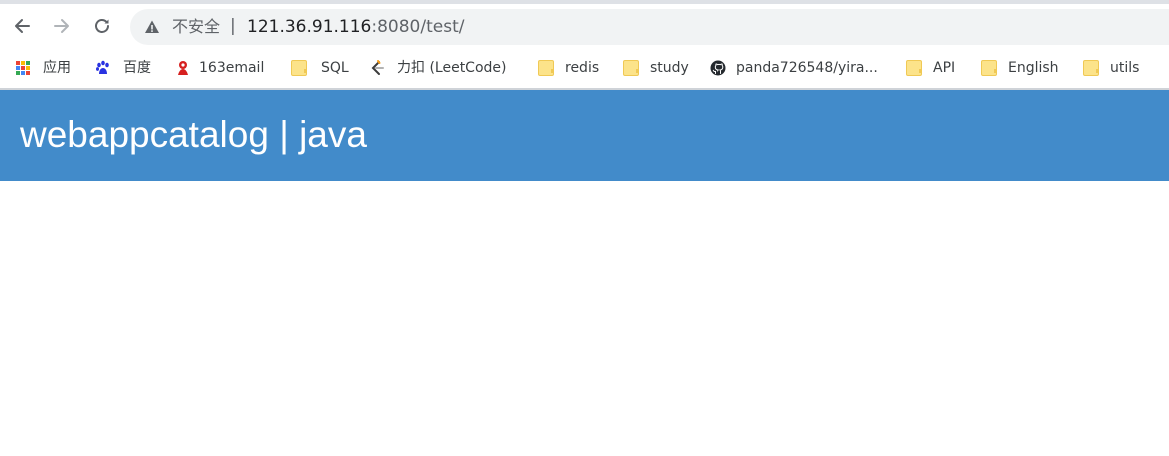  I want to click on bookmark-label: study, so click(669, 68).